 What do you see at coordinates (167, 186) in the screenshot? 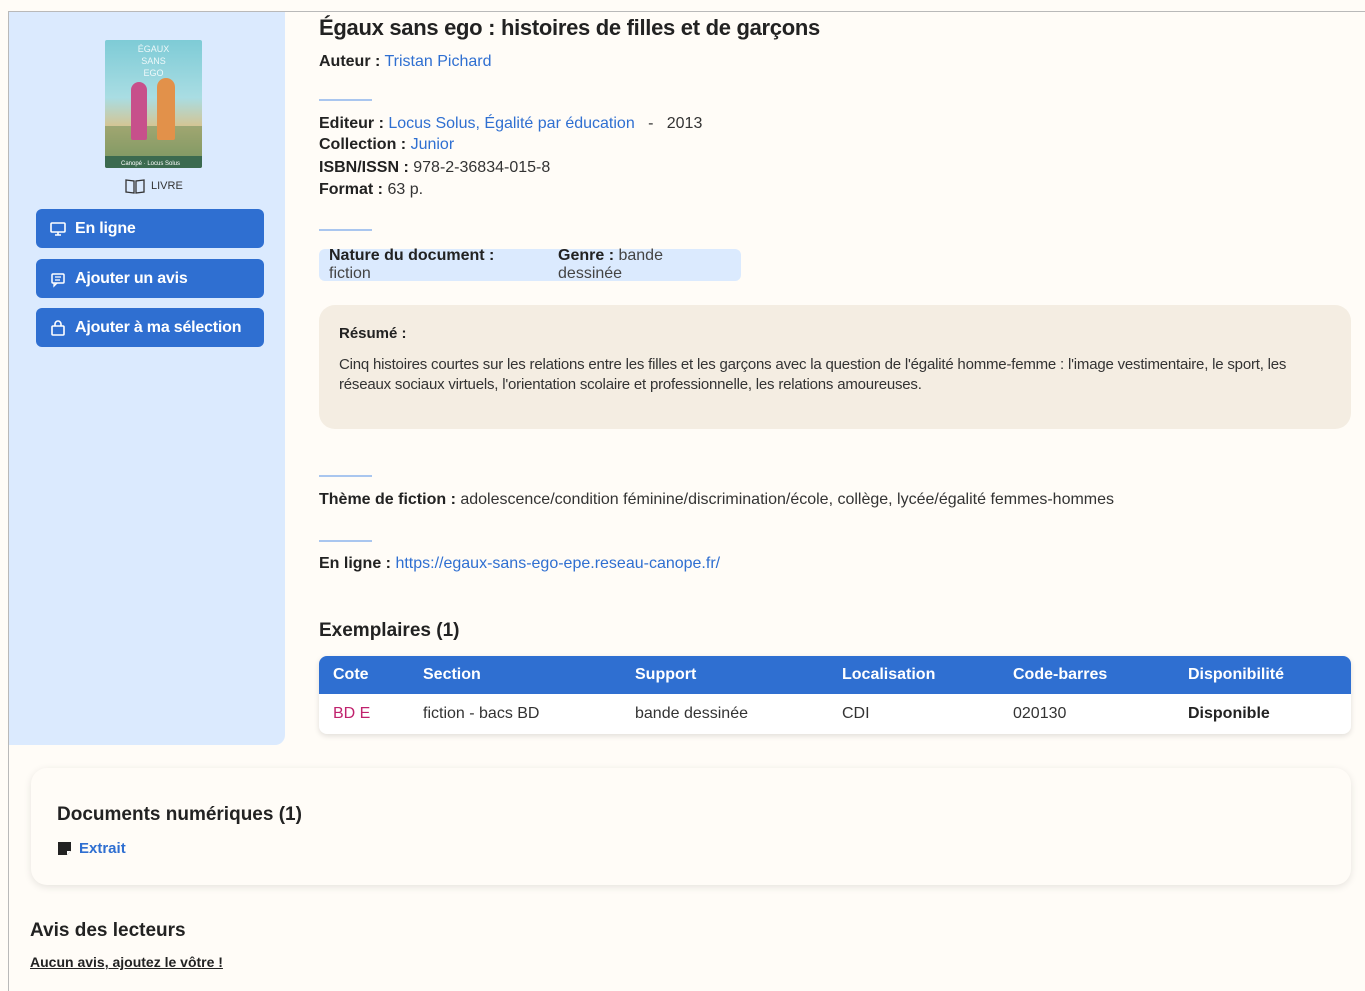
I see `doc-type-label: LIVRE` at bounding box center [167, 186].